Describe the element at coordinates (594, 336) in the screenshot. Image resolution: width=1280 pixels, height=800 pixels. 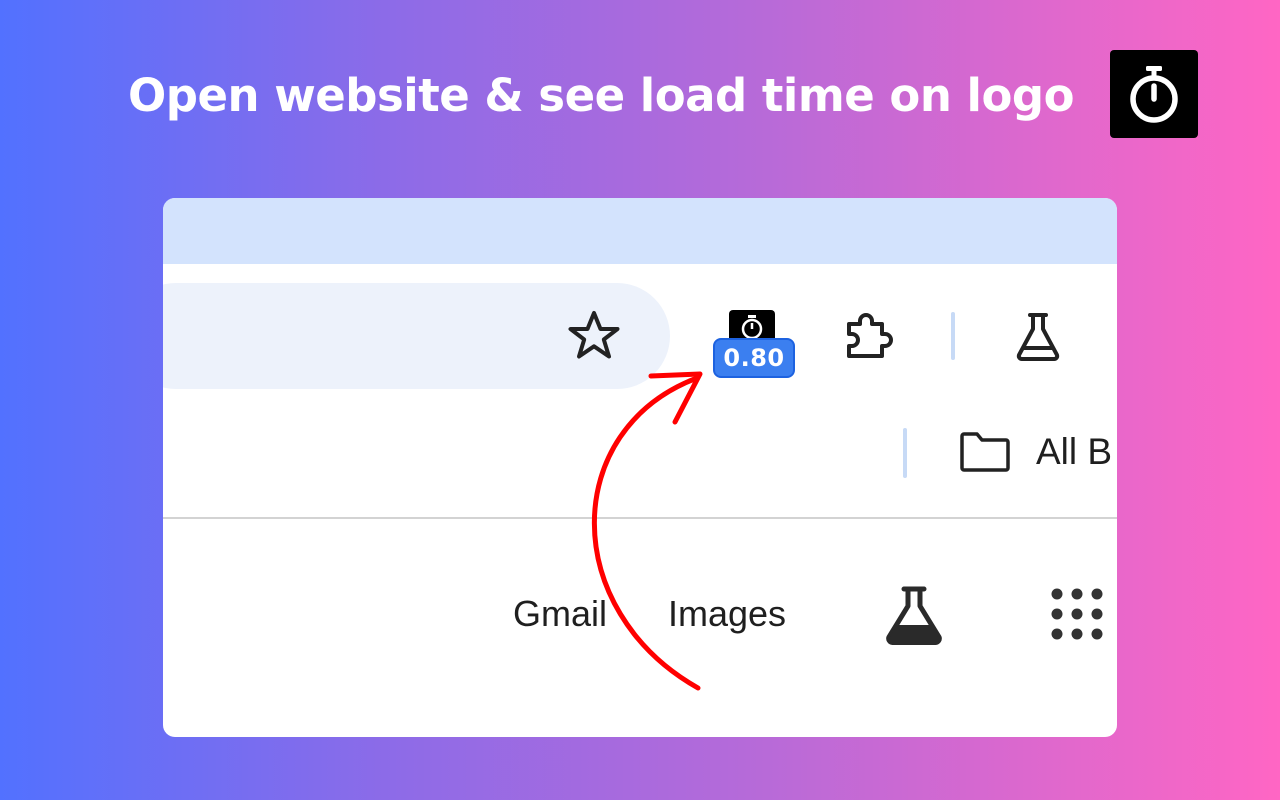
I see `star-icon` at that location.